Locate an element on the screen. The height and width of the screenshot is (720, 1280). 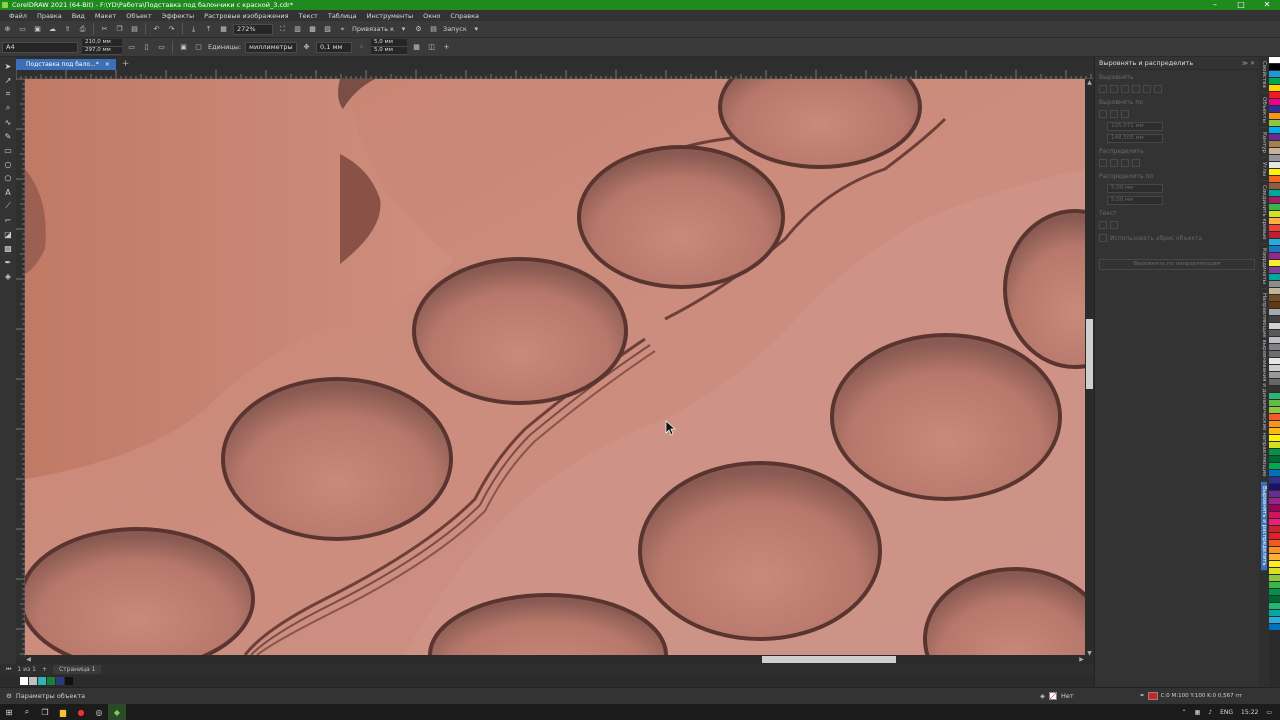
horizontal-scrollbar: ◀ ▶ is located at coordinates (555, 659).